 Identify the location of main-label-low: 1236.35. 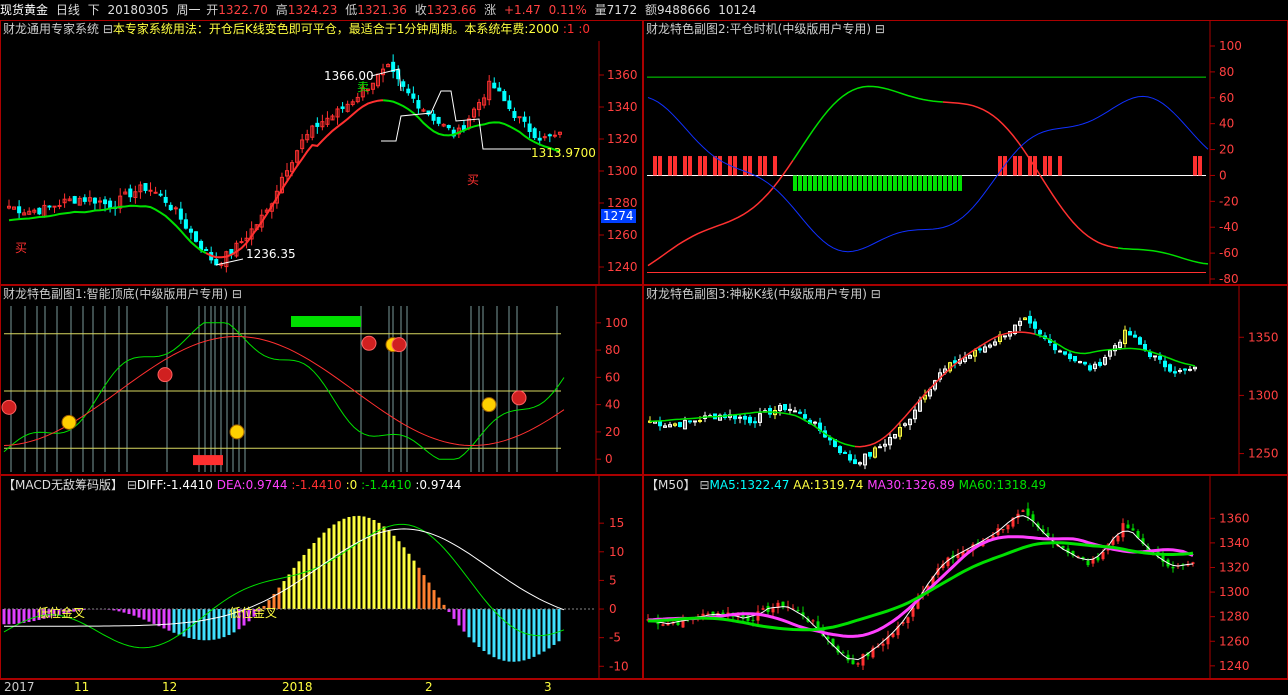
(271, 254).